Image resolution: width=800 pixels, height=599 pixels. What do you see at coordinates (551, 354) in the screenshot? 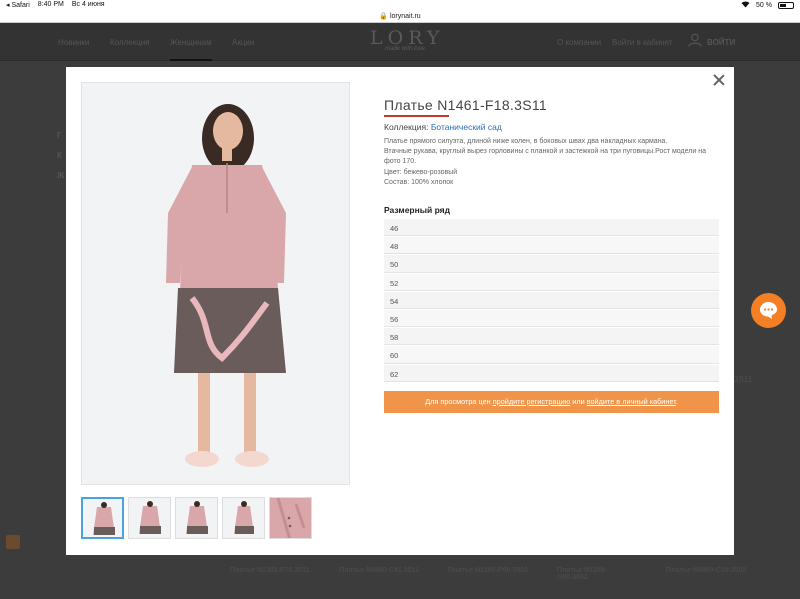
I see `size-row: 60` at bounding box center [551, 354].